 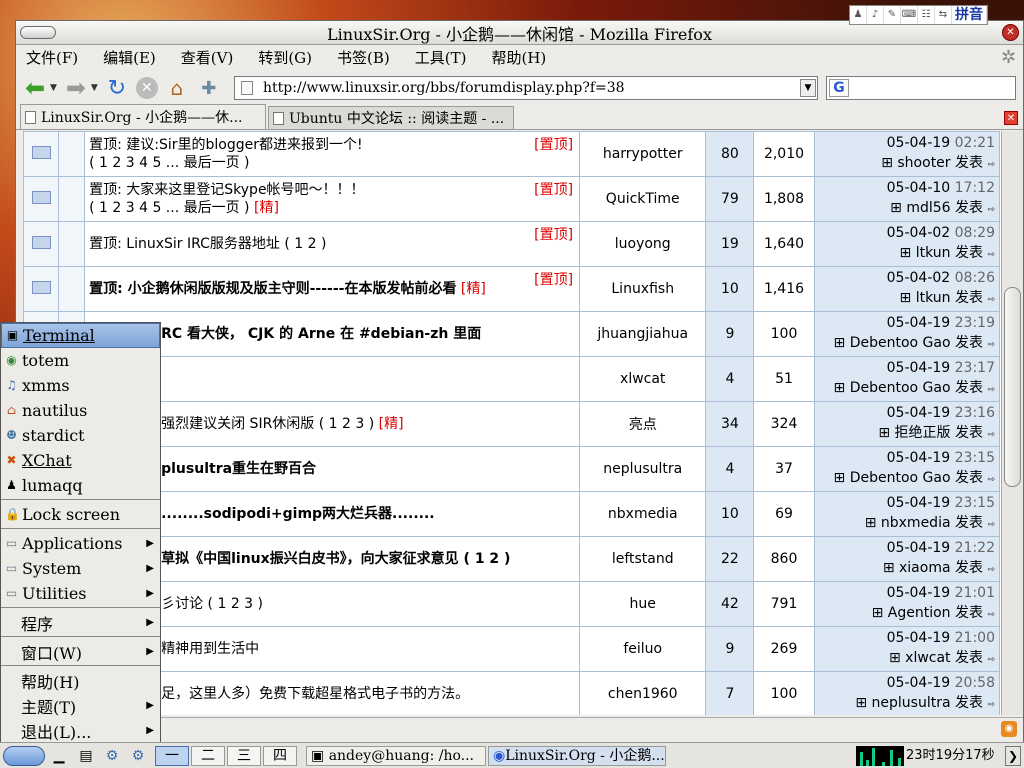 What do you see at coordinates (926, 15) in the screenshot?
I see `contacts-icon: ☷` at bounding box center [926, 15].